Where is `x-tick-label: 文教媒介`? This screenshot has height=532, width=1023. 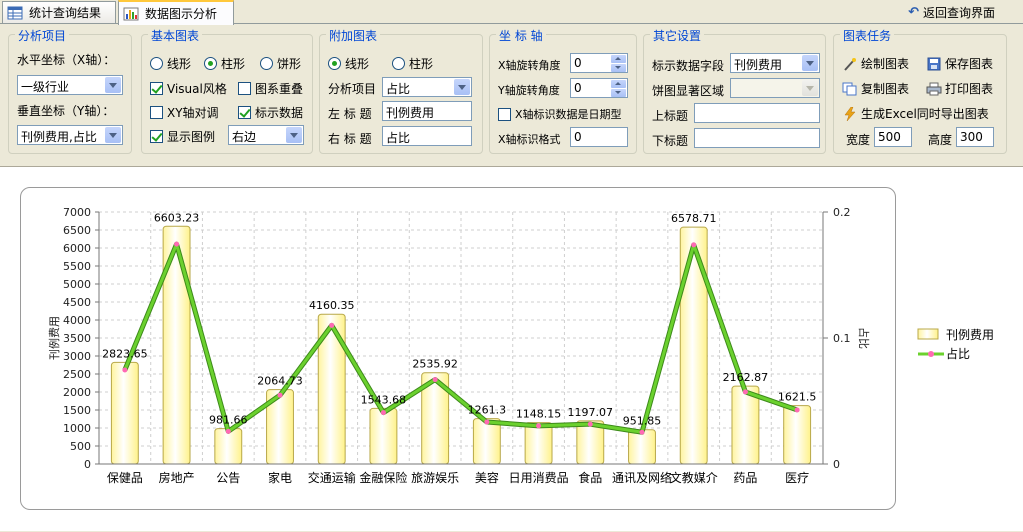 x-tick-label: 文教媒介 is located at coordinates (694, 477).